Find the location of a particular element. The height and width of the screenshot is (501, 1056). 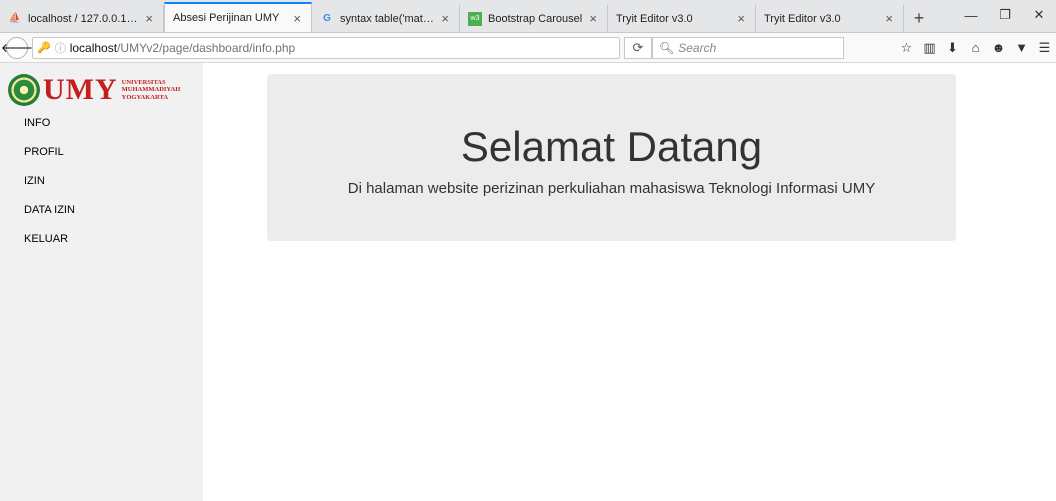

info-icon: ⓘ is located at coordinates (60, 48).